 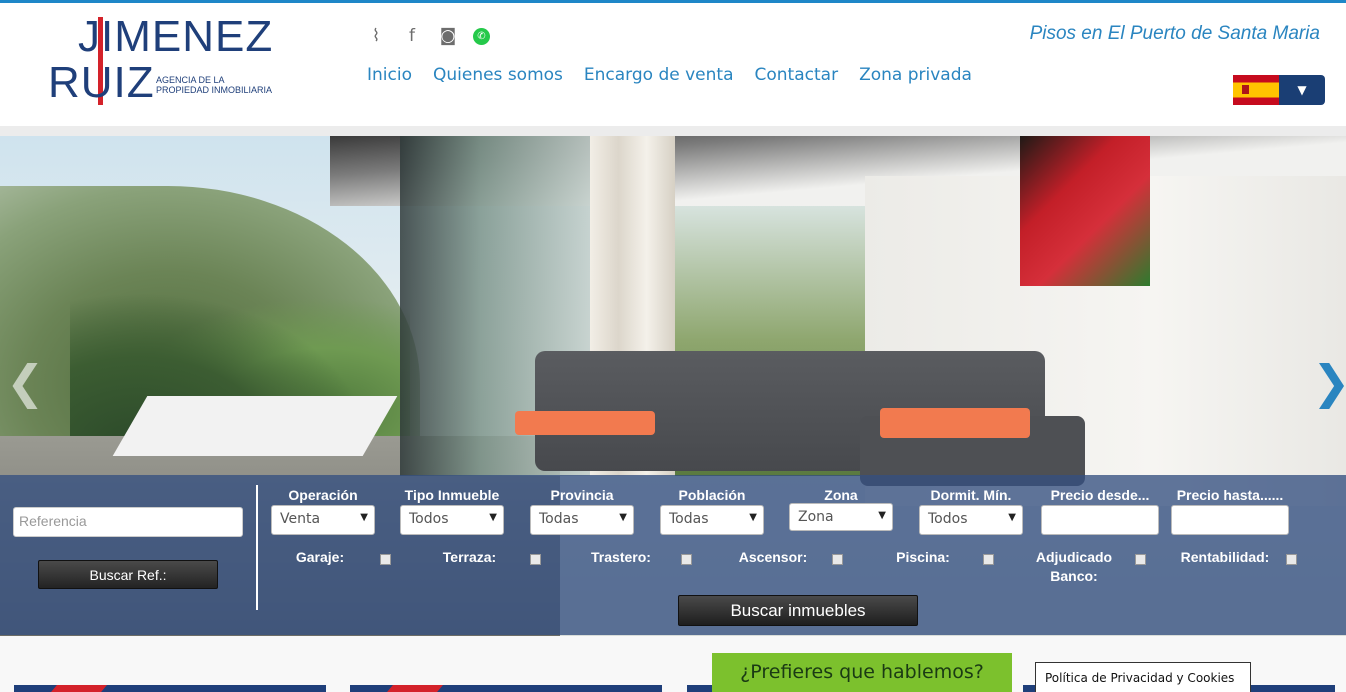 I want to click on select-dormit-value: Todos, so click(x=948, y=519).